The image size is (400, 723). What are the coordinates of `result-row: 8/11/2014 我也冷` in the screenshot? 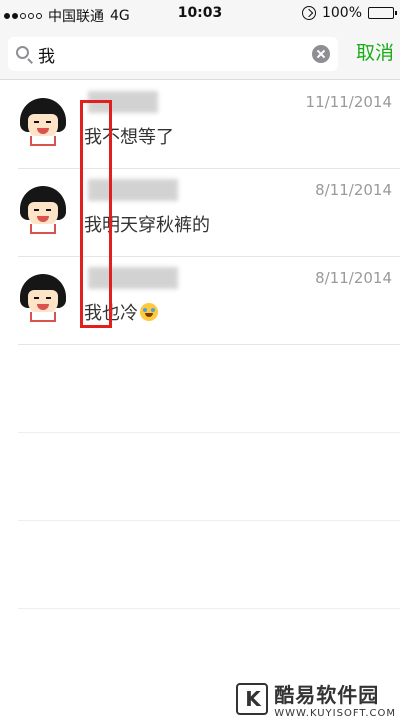 It's located at (209, 301).